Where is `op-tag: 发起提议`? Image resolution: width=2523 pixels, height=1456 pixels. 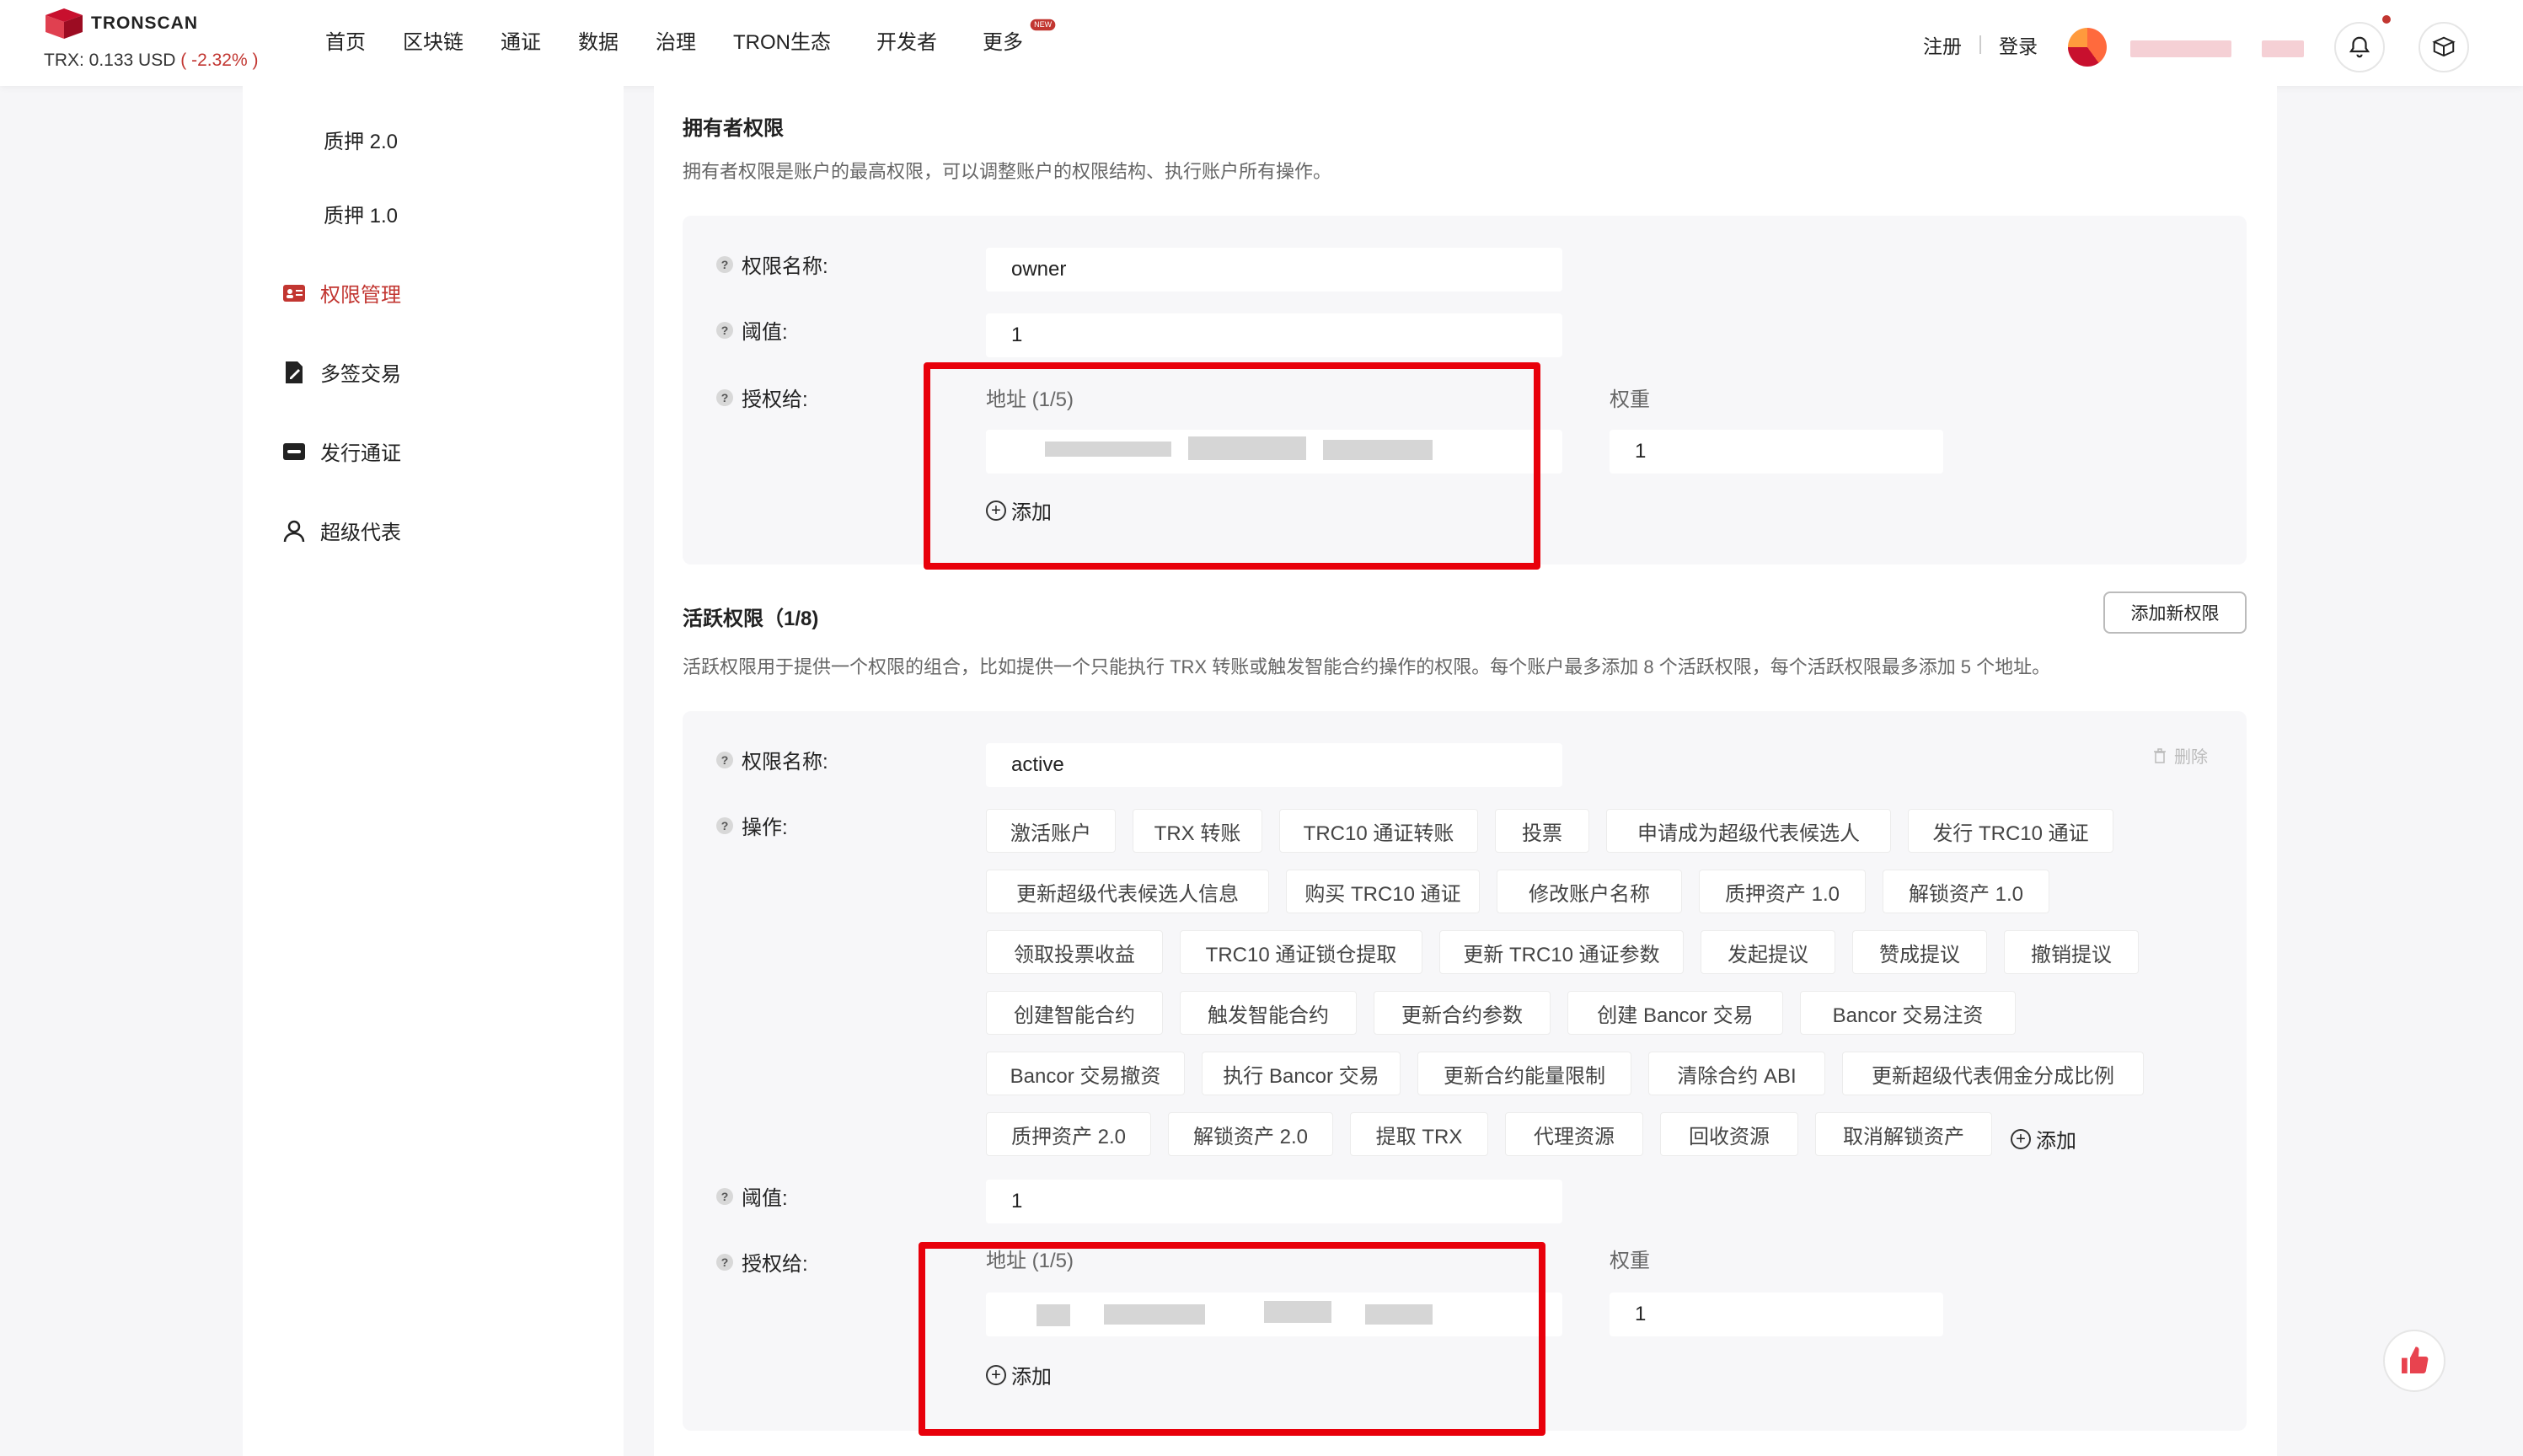
op-tag: 发起提议 is located at coordinates (1768, 952).